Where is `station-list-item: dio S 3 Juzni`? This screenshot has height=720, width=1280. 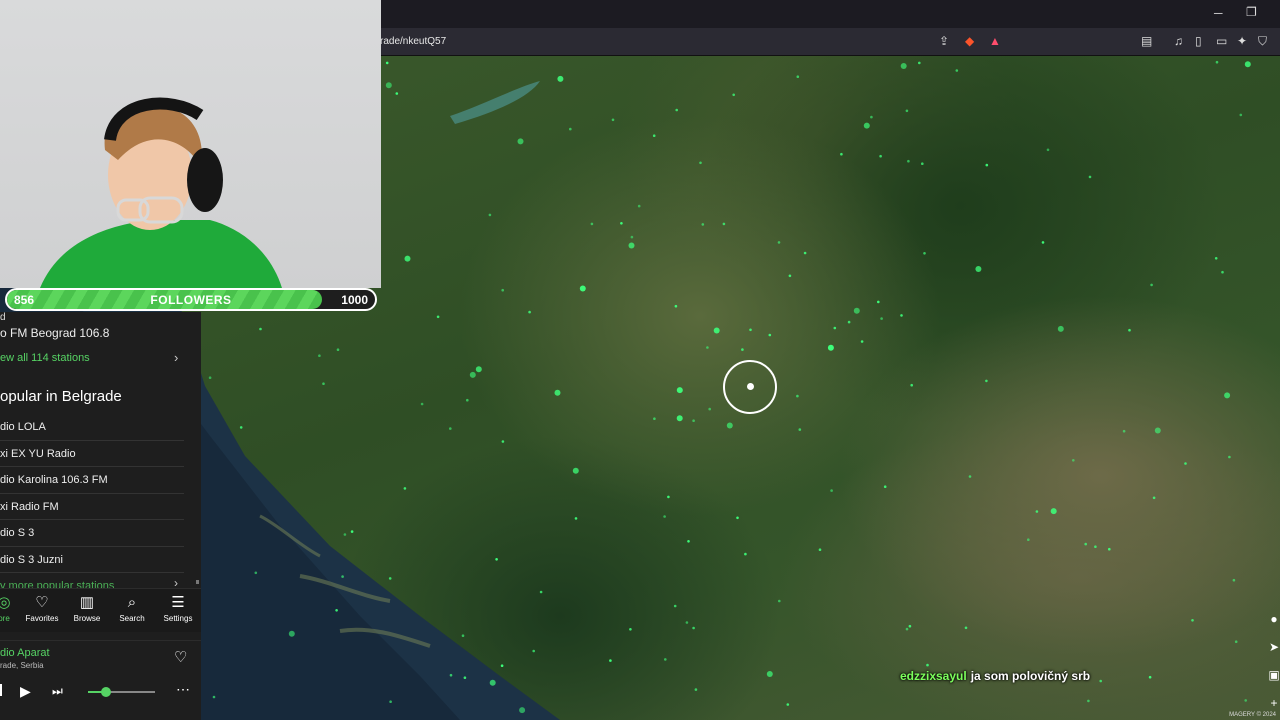
station-list-item: dio S 3 Juzni is located at coordinates (92, 560).